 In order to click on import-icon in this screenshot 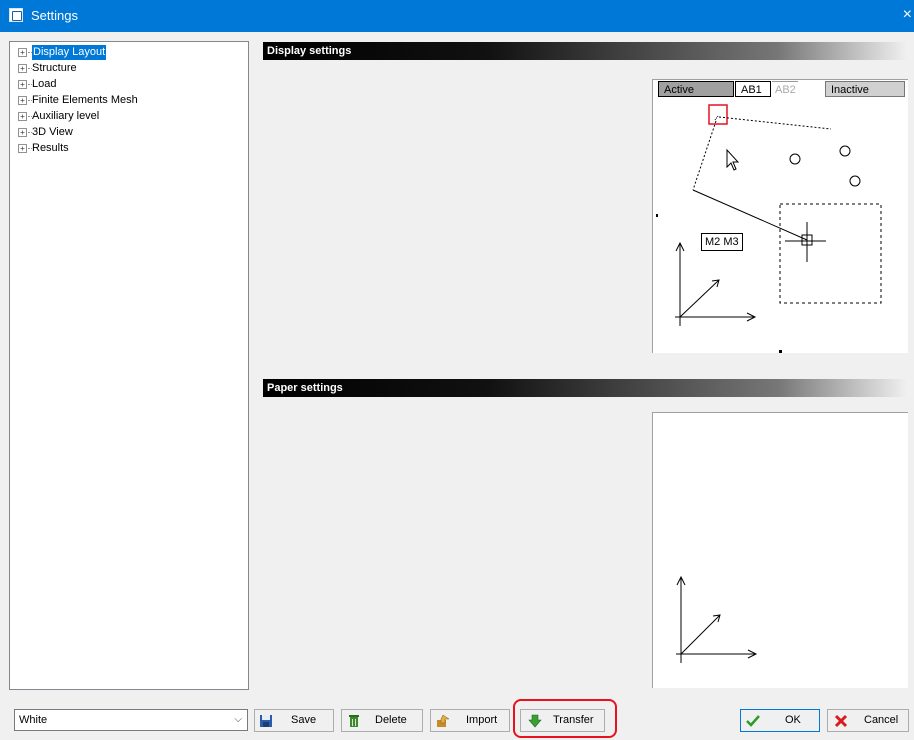, I will do `click(443, 720)`.